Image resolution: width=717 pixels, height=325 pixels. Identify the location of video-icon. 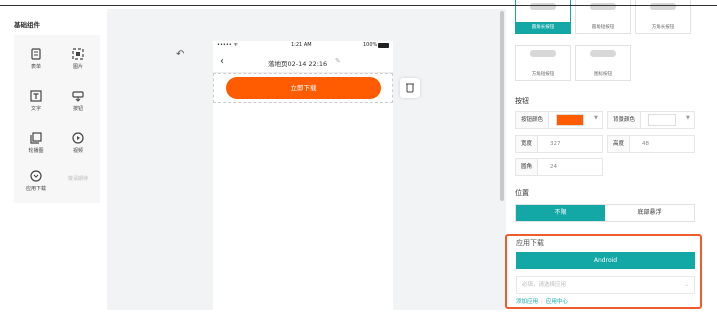
(78, 138).